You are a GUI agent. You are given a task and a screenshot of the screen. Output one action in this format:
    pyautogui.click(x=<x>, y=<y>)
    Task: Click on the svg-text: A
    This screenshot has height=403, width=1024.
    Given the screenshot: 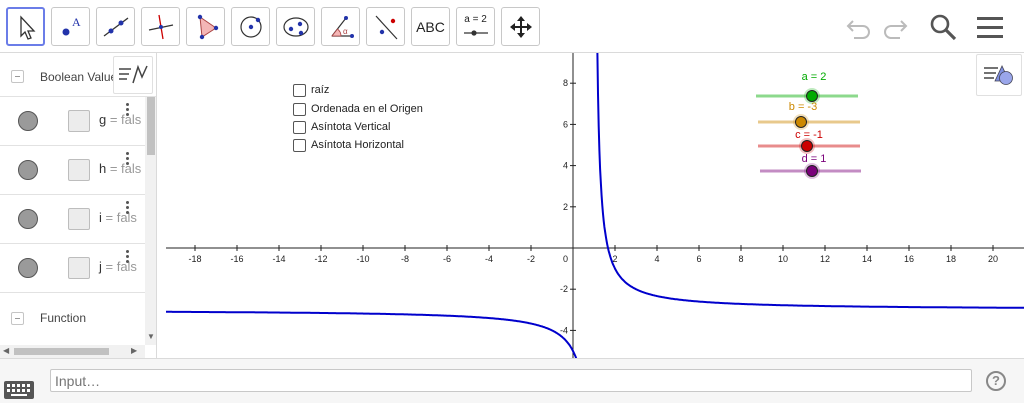 What is the action you would take?
    pyautogui.click(x=76, y=22)
    